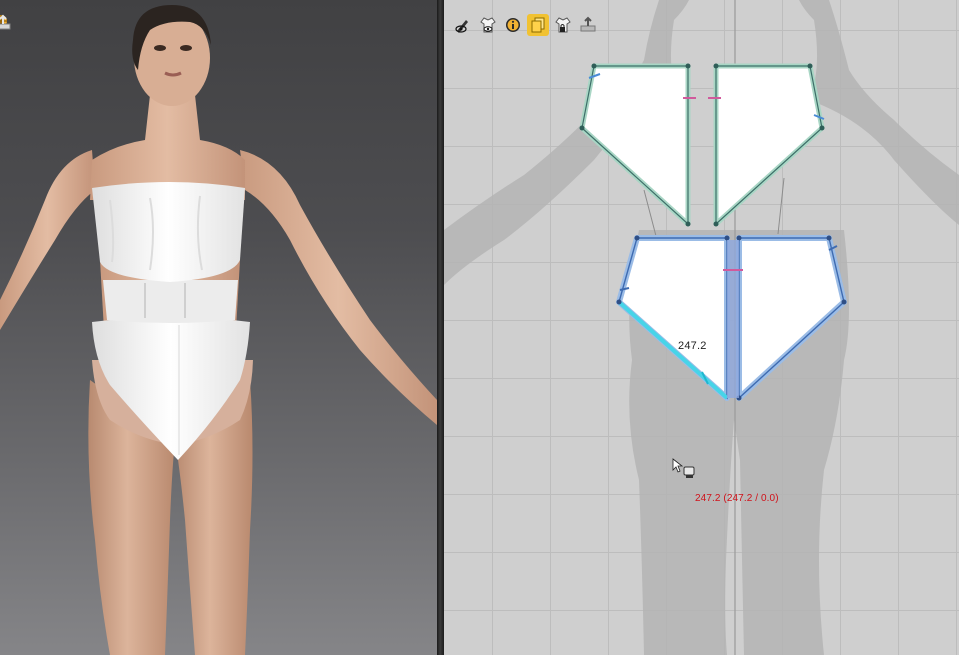 The height and width of the screenshot is (655, 959). Describe the element at coordinates (733, 319) in the screenshot. I see `center-seam` at that location.